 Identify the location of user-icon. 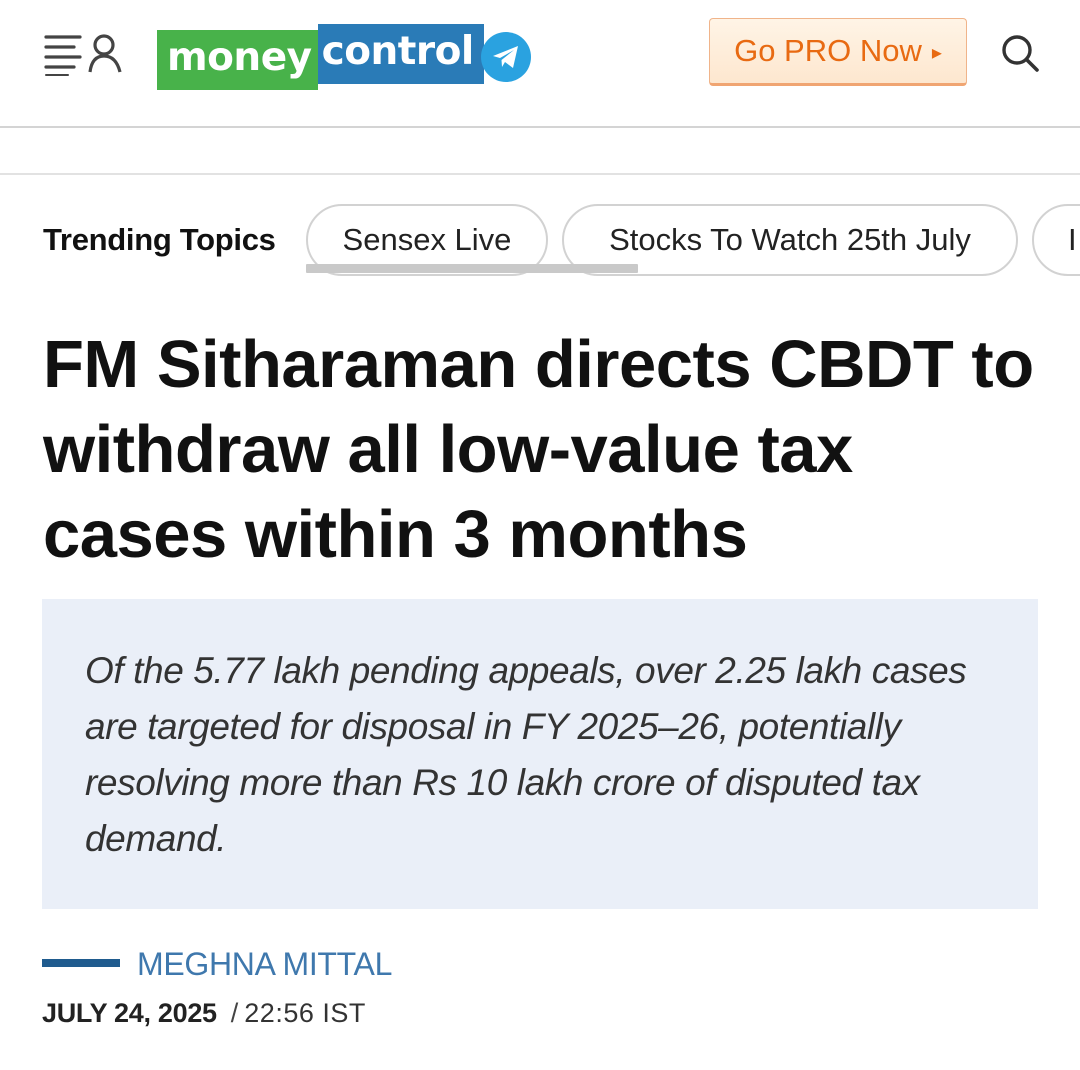
(105, 53).